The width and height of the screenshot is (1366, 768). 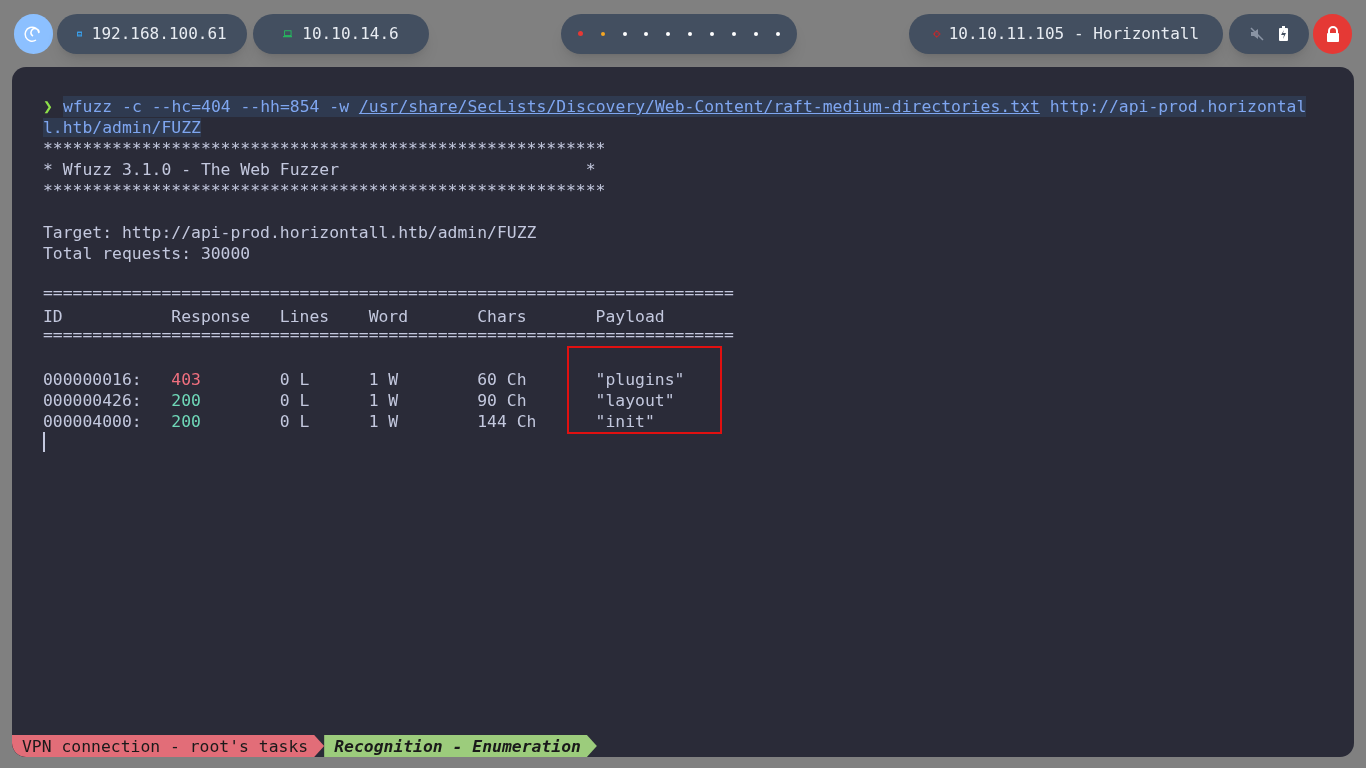 What do you see at coordinates (320, 169) in the screenshot?
I see `banner-line: * Wfuzz 3.1.0 - The Web Fuzzer *` at bounding box center [320, 169].